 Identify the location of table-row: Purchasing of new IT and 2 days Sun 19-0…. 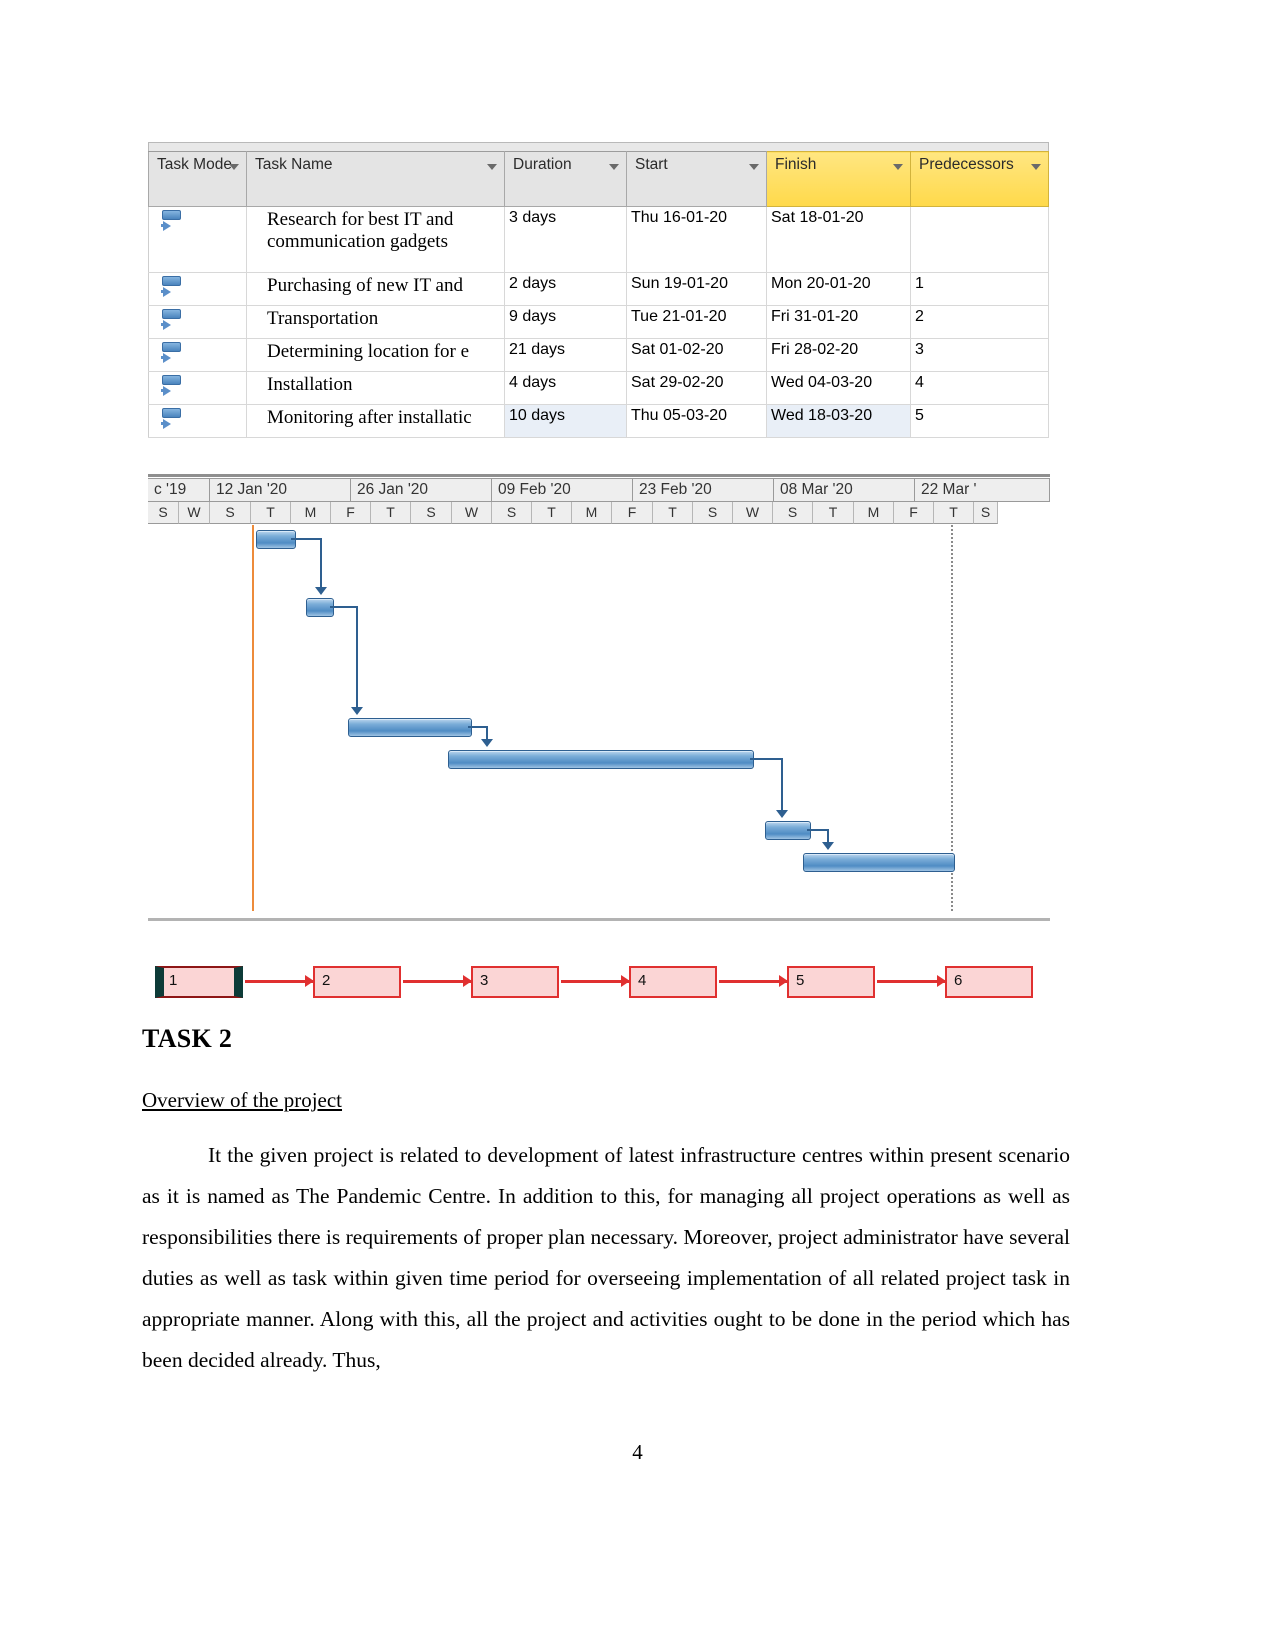
(598, 289).